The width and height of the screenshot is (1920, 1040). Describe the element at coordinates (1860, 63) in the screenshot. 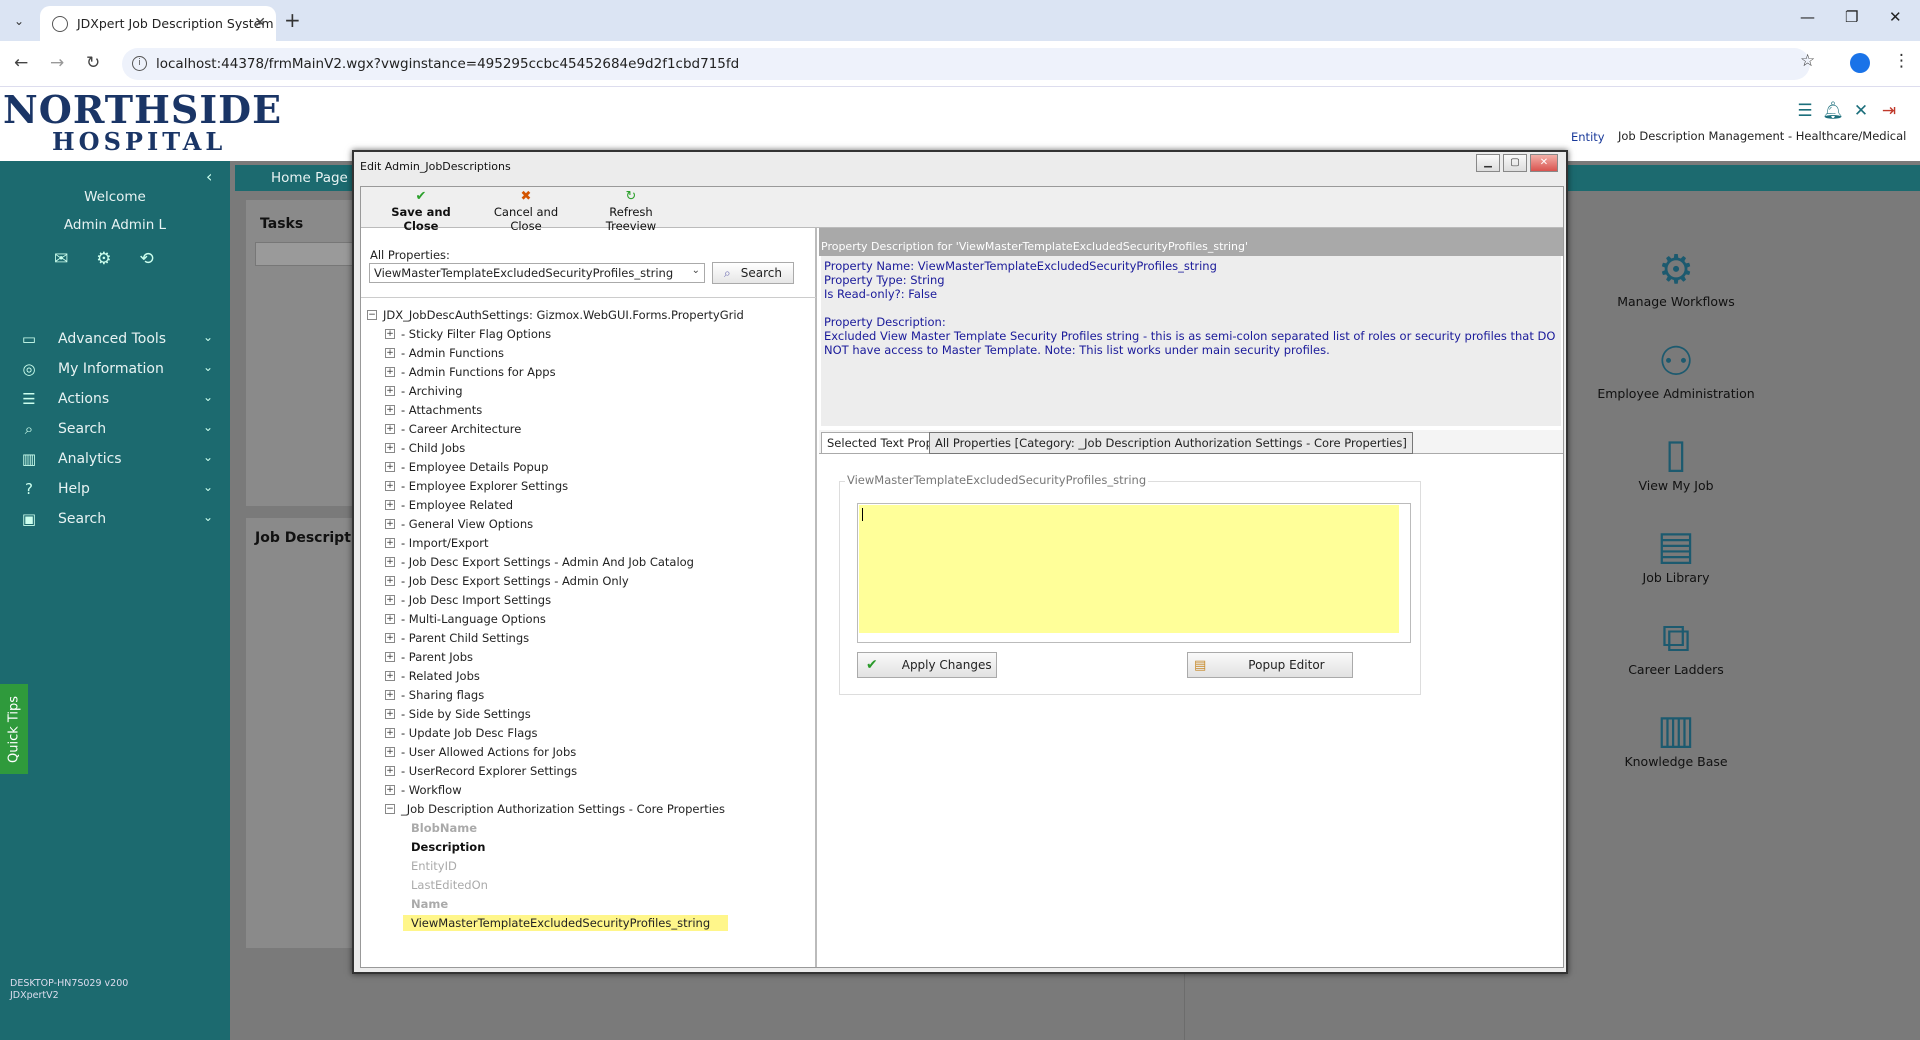

I see `profile-avatar-icon` at that location.